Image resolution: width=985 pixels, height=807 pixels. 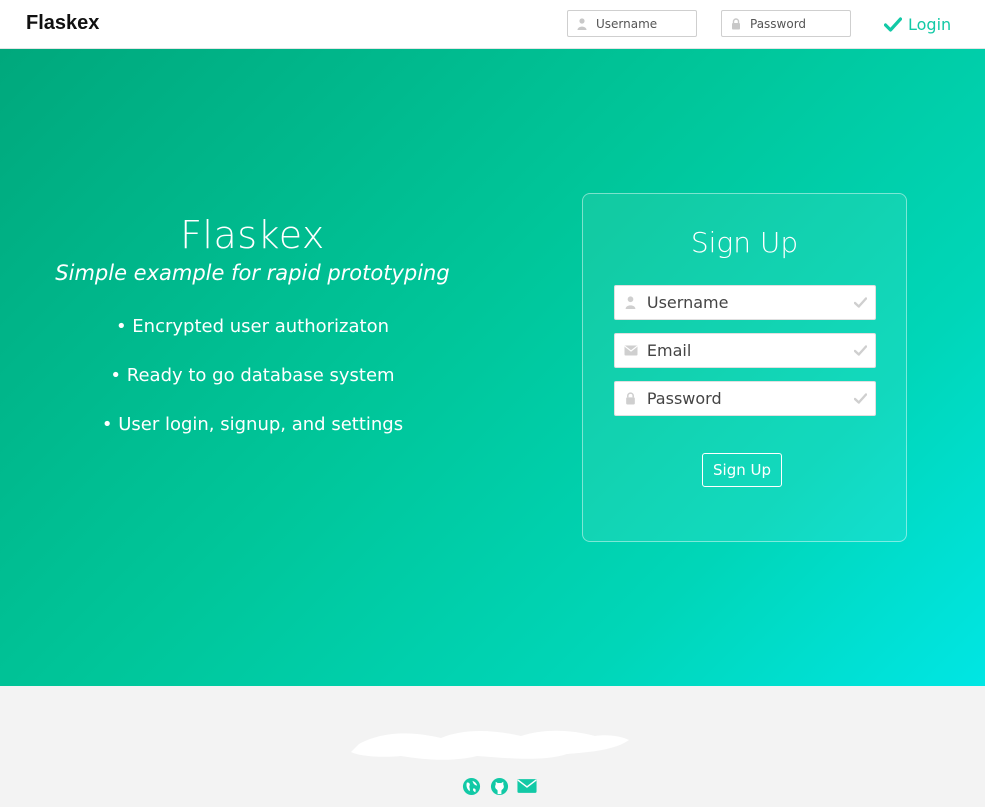 What do you see at coordinates (252, 375) in the screenshot?
I see `feature-item: • Ready to go database system` at bounding box center [252, 375].